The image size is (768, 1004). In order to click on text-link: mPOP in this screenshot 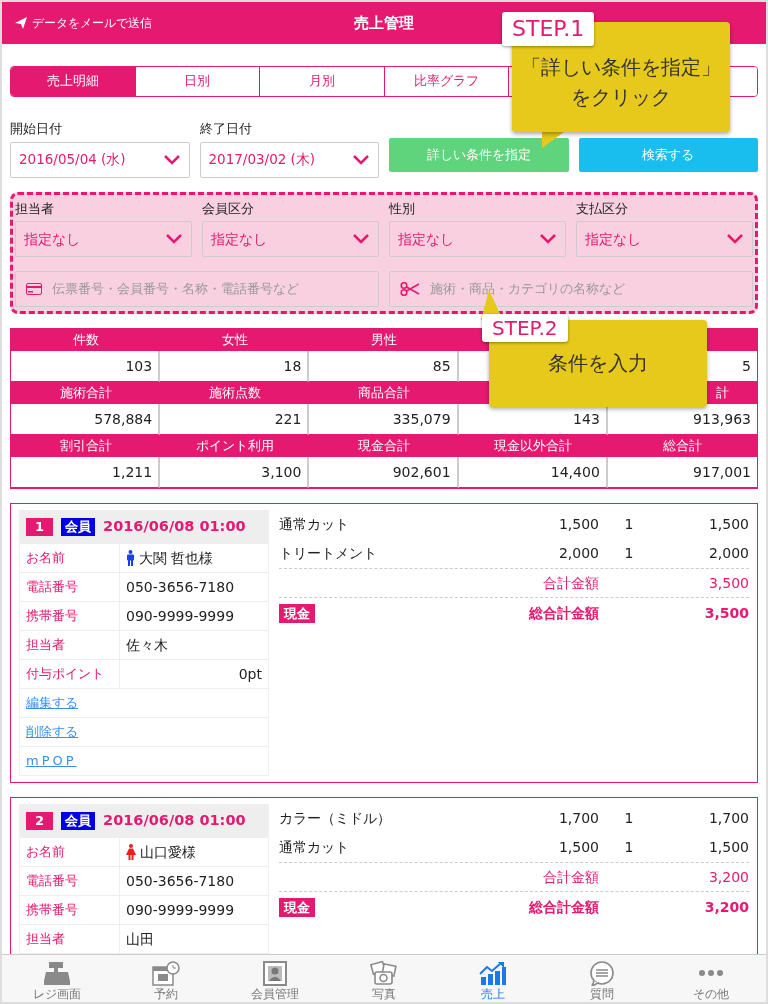, I will do `click(51, 761)`.